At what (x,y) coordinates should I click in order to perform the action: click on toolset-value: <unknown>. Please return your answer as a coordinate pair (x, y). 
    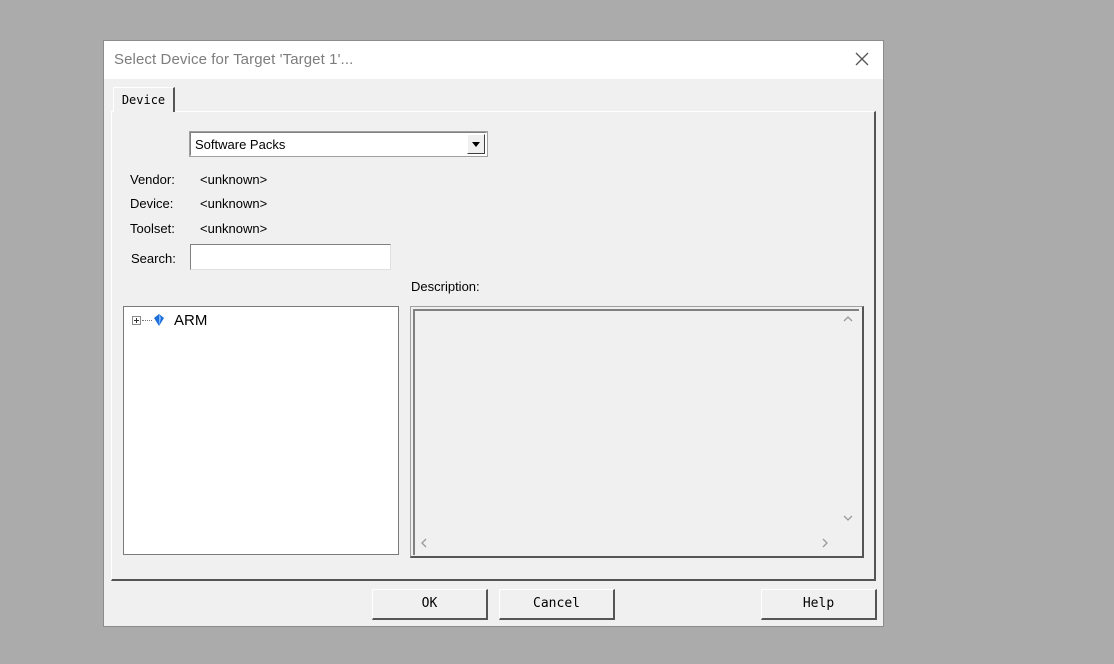
    Looking at the image, I should click on (234, 228).